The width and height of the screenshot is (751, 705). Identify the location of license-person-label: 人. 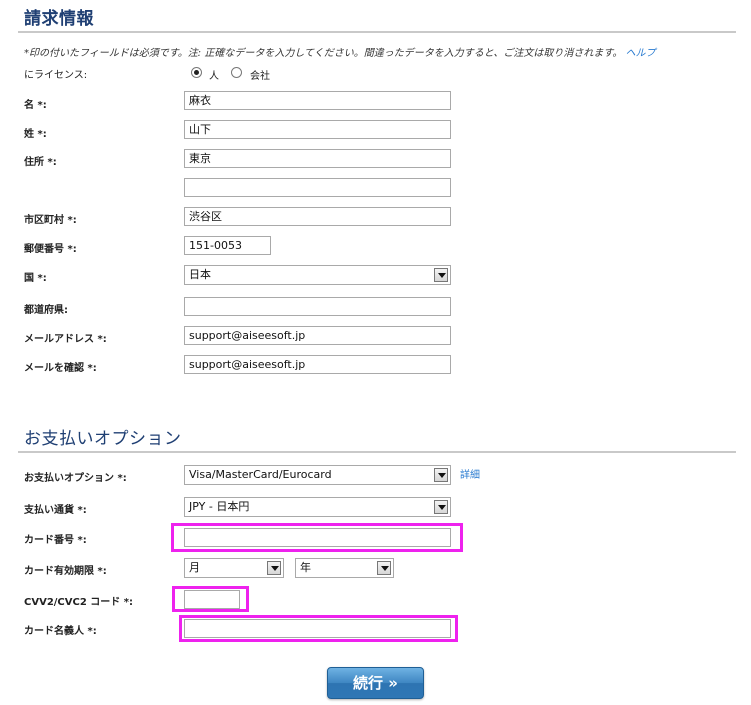
(214, 76).